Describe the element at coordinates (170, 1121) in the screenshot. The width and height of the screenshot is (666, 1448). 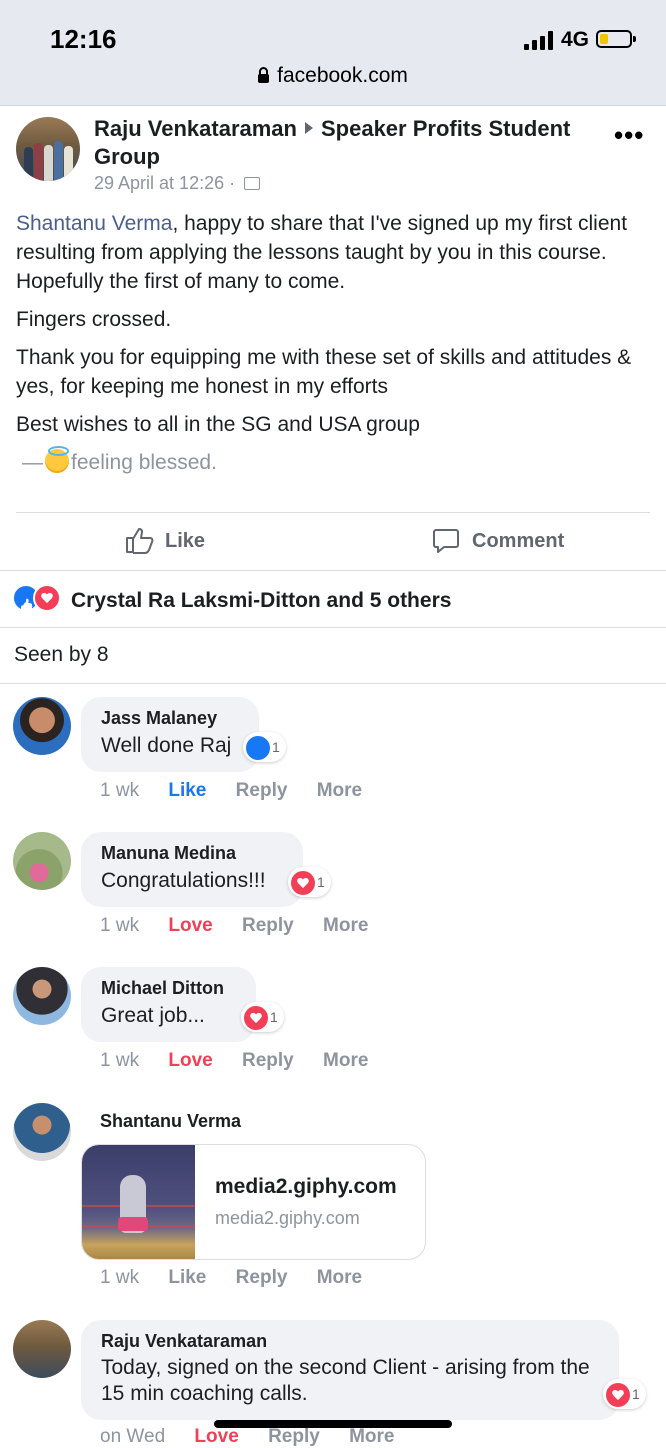
I see `comment-author: Shantanu Verma` at that location.